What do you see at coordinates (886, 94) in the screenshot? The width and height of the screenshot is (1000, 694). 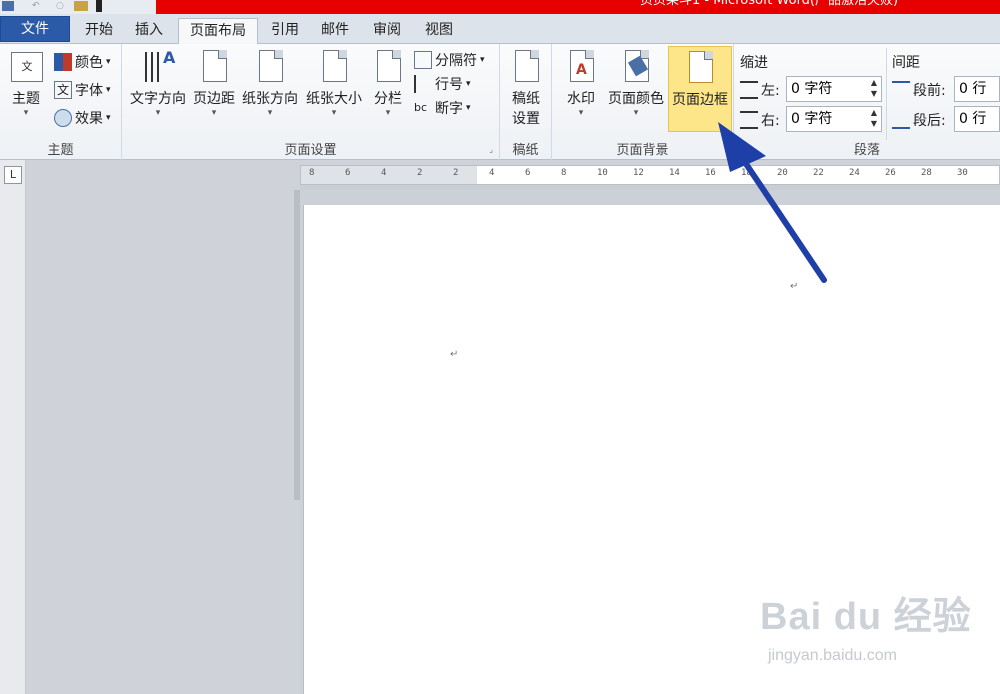 I see `paragraph-divider` at bounding box center [886, 94].